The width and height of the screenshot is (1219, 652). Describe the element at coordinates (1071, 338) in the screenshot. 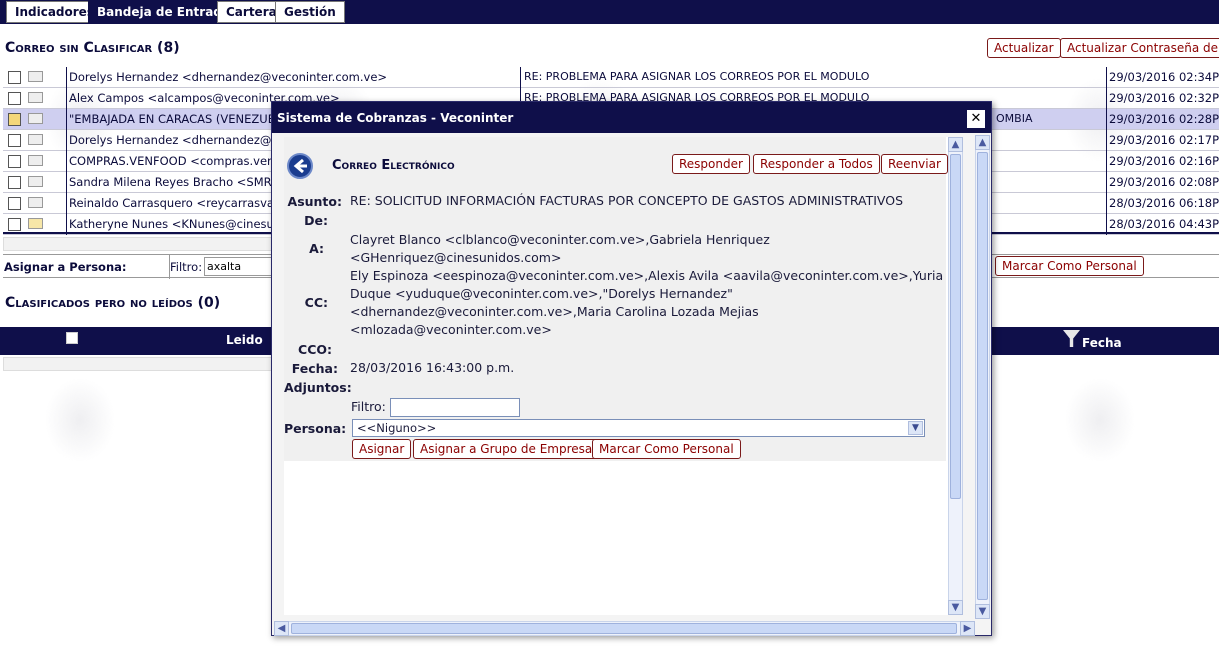

I see `filter-icon` at that location.